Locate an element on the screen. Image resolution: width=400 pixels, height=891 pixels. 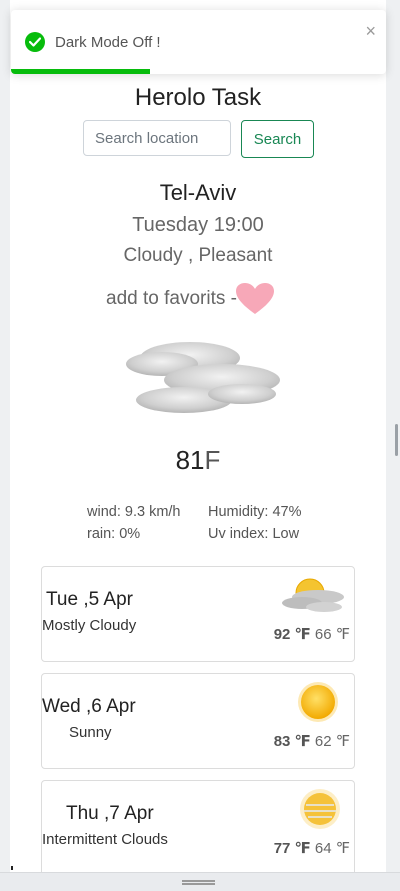
uv-info: Uv index: Low is located at coordinates (254, 534).